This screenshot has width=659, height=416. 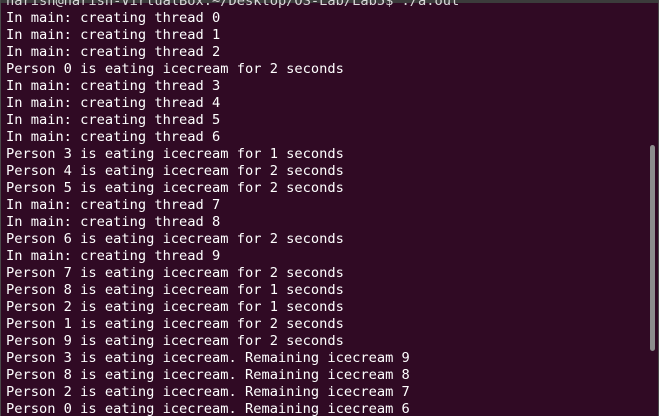 I want to click on vertical-scrollbar, so click(x=652, y=248).